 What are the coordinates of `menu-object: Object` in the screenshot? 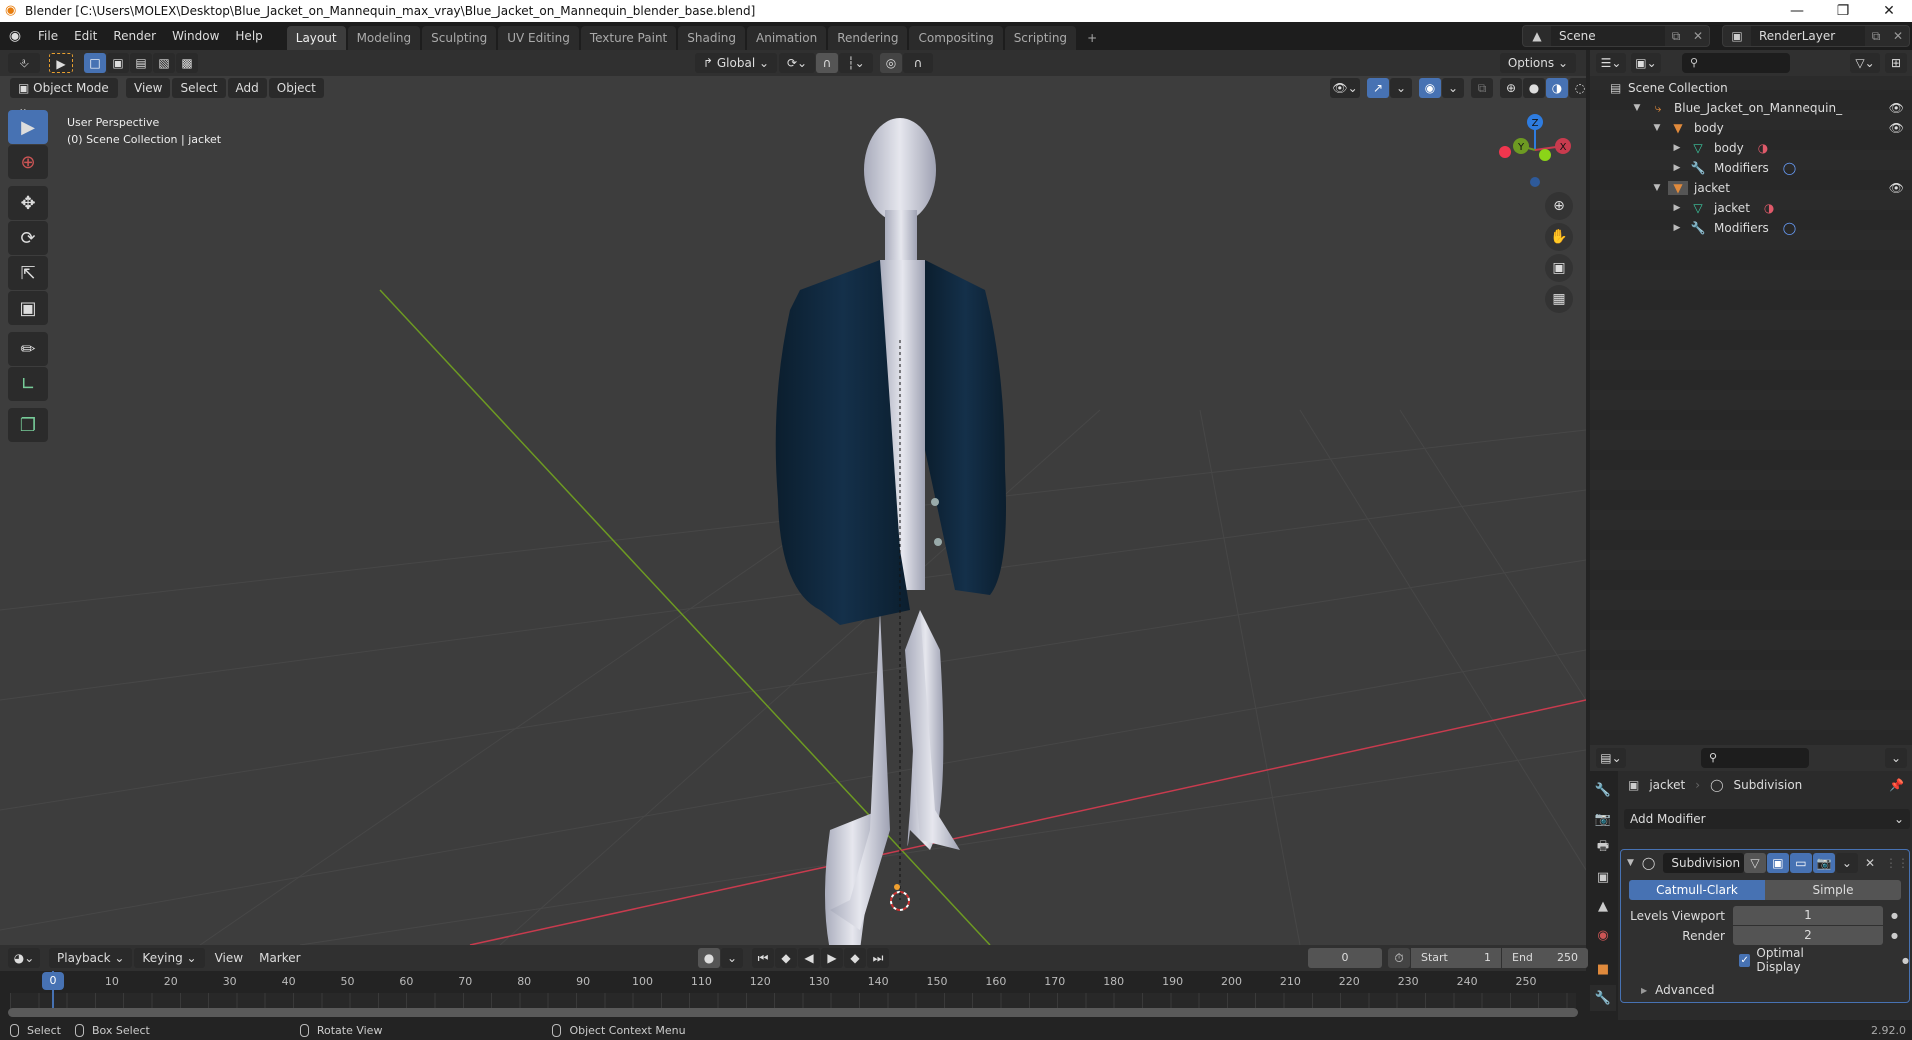 It's located at (296, 88).